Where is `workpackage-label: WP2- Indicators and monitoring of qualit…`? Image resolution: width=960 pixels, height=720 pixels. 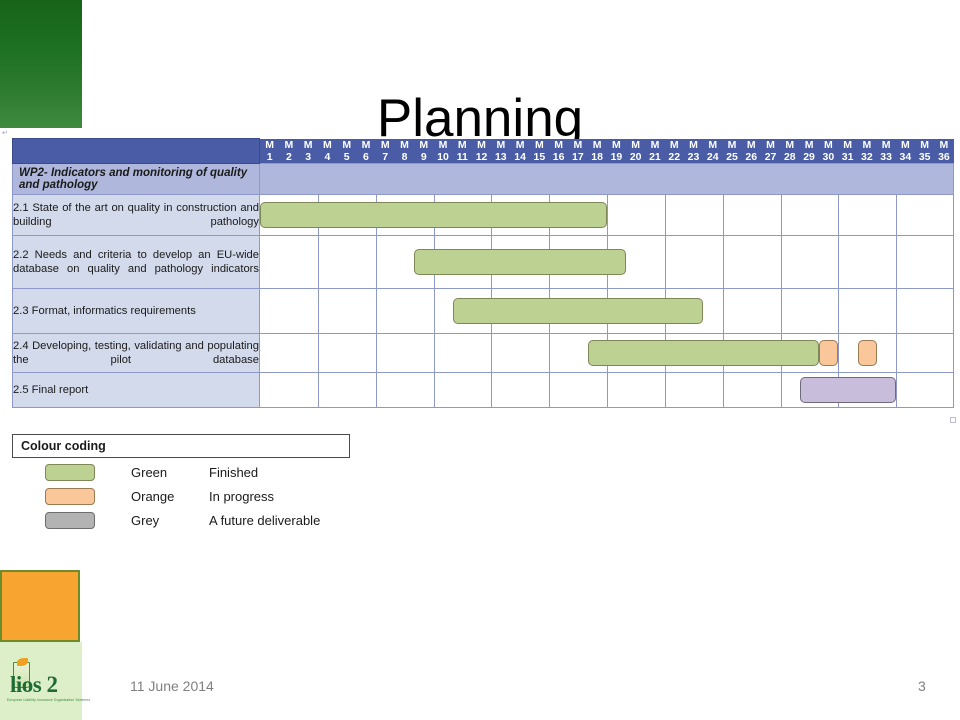 workpackage-label: WP2- Indicators and monitoring of qualit… is located at coordinates (136, 178).